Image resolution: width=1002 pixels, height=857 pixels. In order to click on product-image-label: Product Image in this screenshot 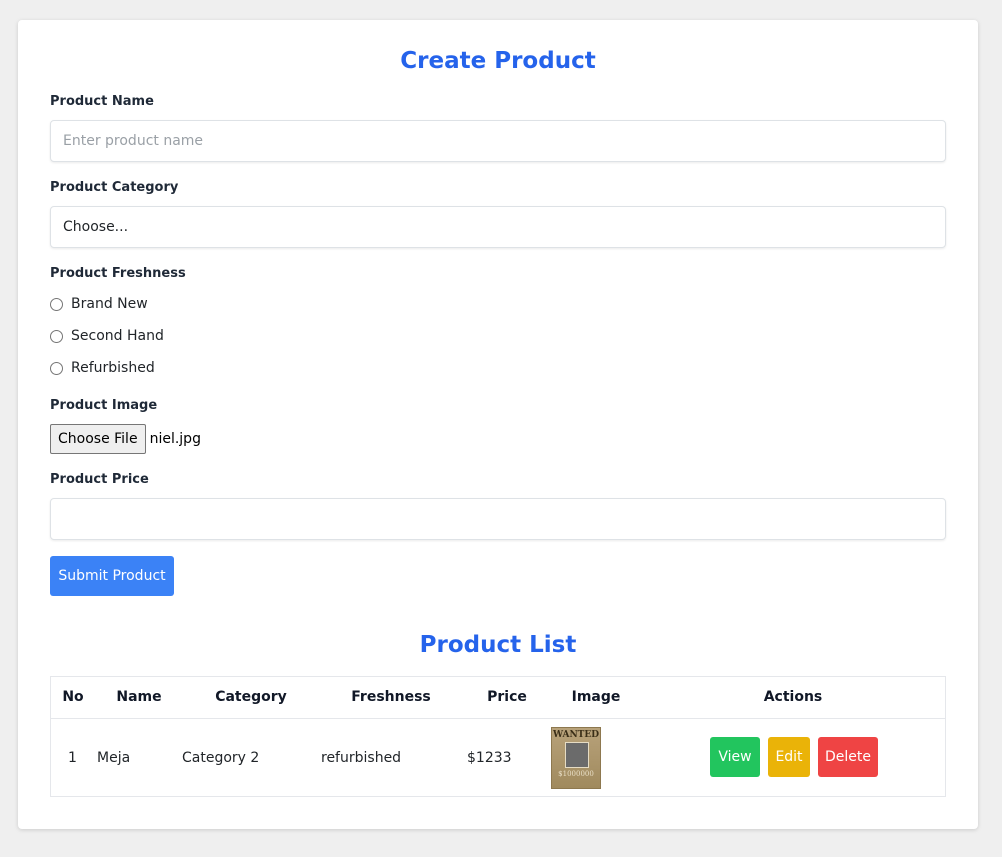, I will do `click(104, 405)`.